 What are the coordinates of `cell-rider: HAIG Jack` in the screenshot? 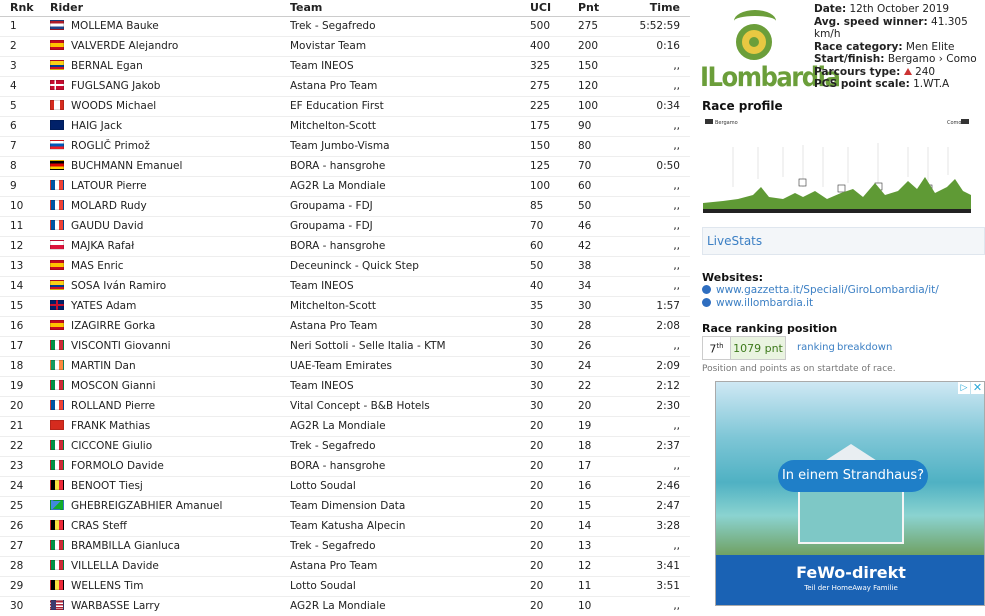 It's located at (170, 126).